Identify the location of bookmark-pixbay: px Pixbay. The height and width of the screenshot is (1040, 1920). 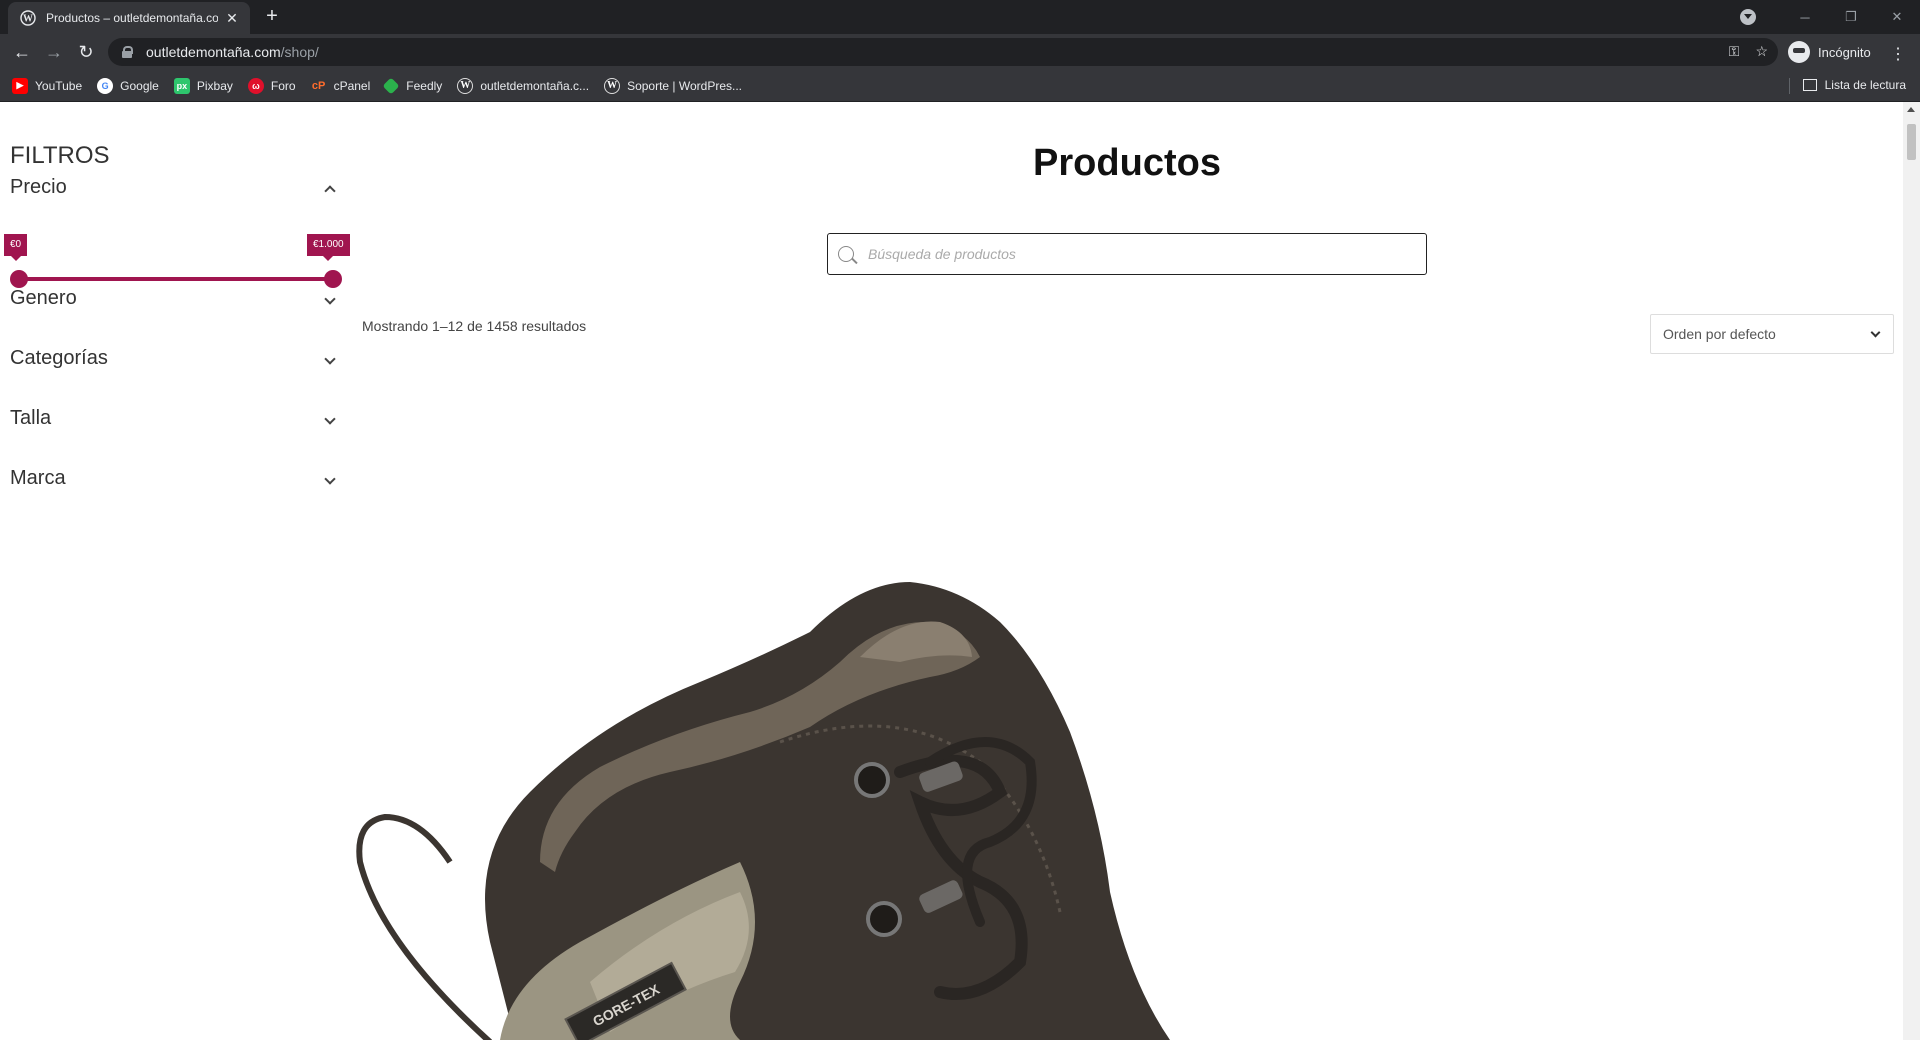
(203, 85).